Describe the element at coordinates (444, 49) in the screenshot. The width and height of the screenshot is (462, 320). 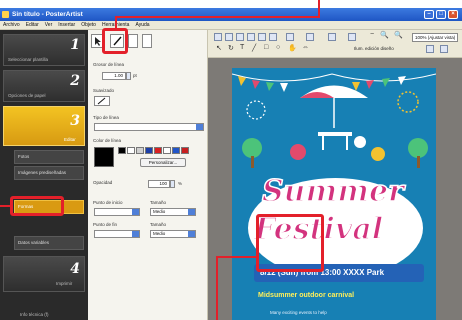
I see `layers-icon` at that location.